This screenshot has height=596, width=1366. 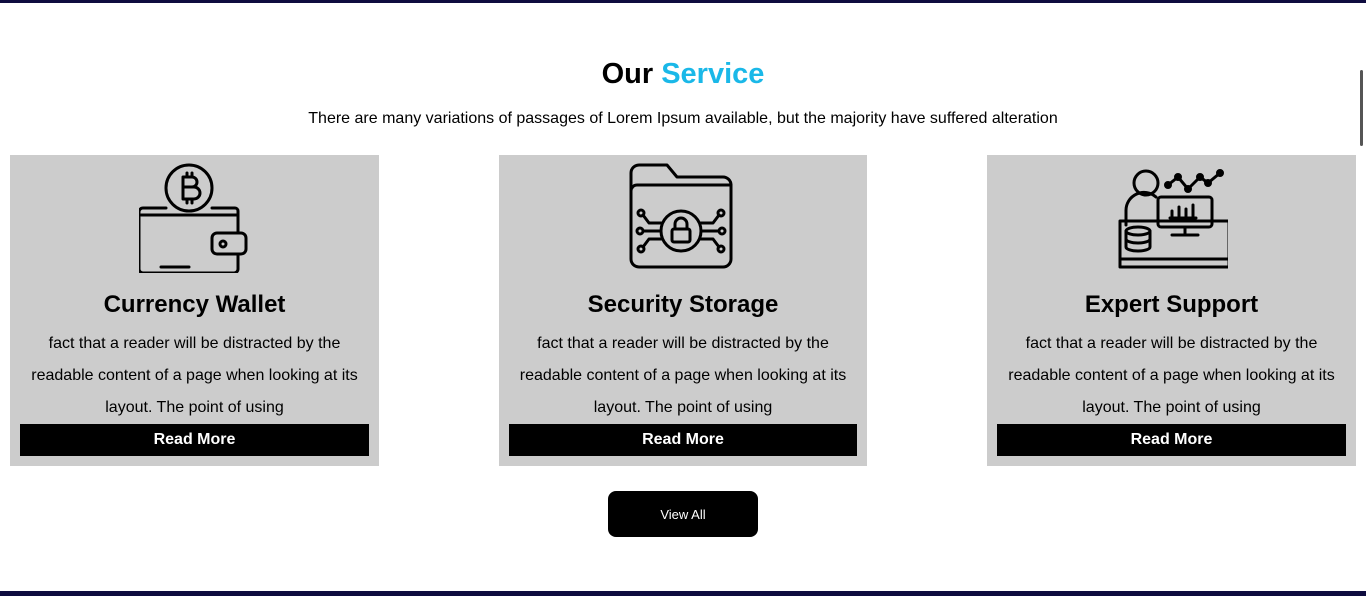 I want to click on view-all-button: View All, so click(x=683, y=514).